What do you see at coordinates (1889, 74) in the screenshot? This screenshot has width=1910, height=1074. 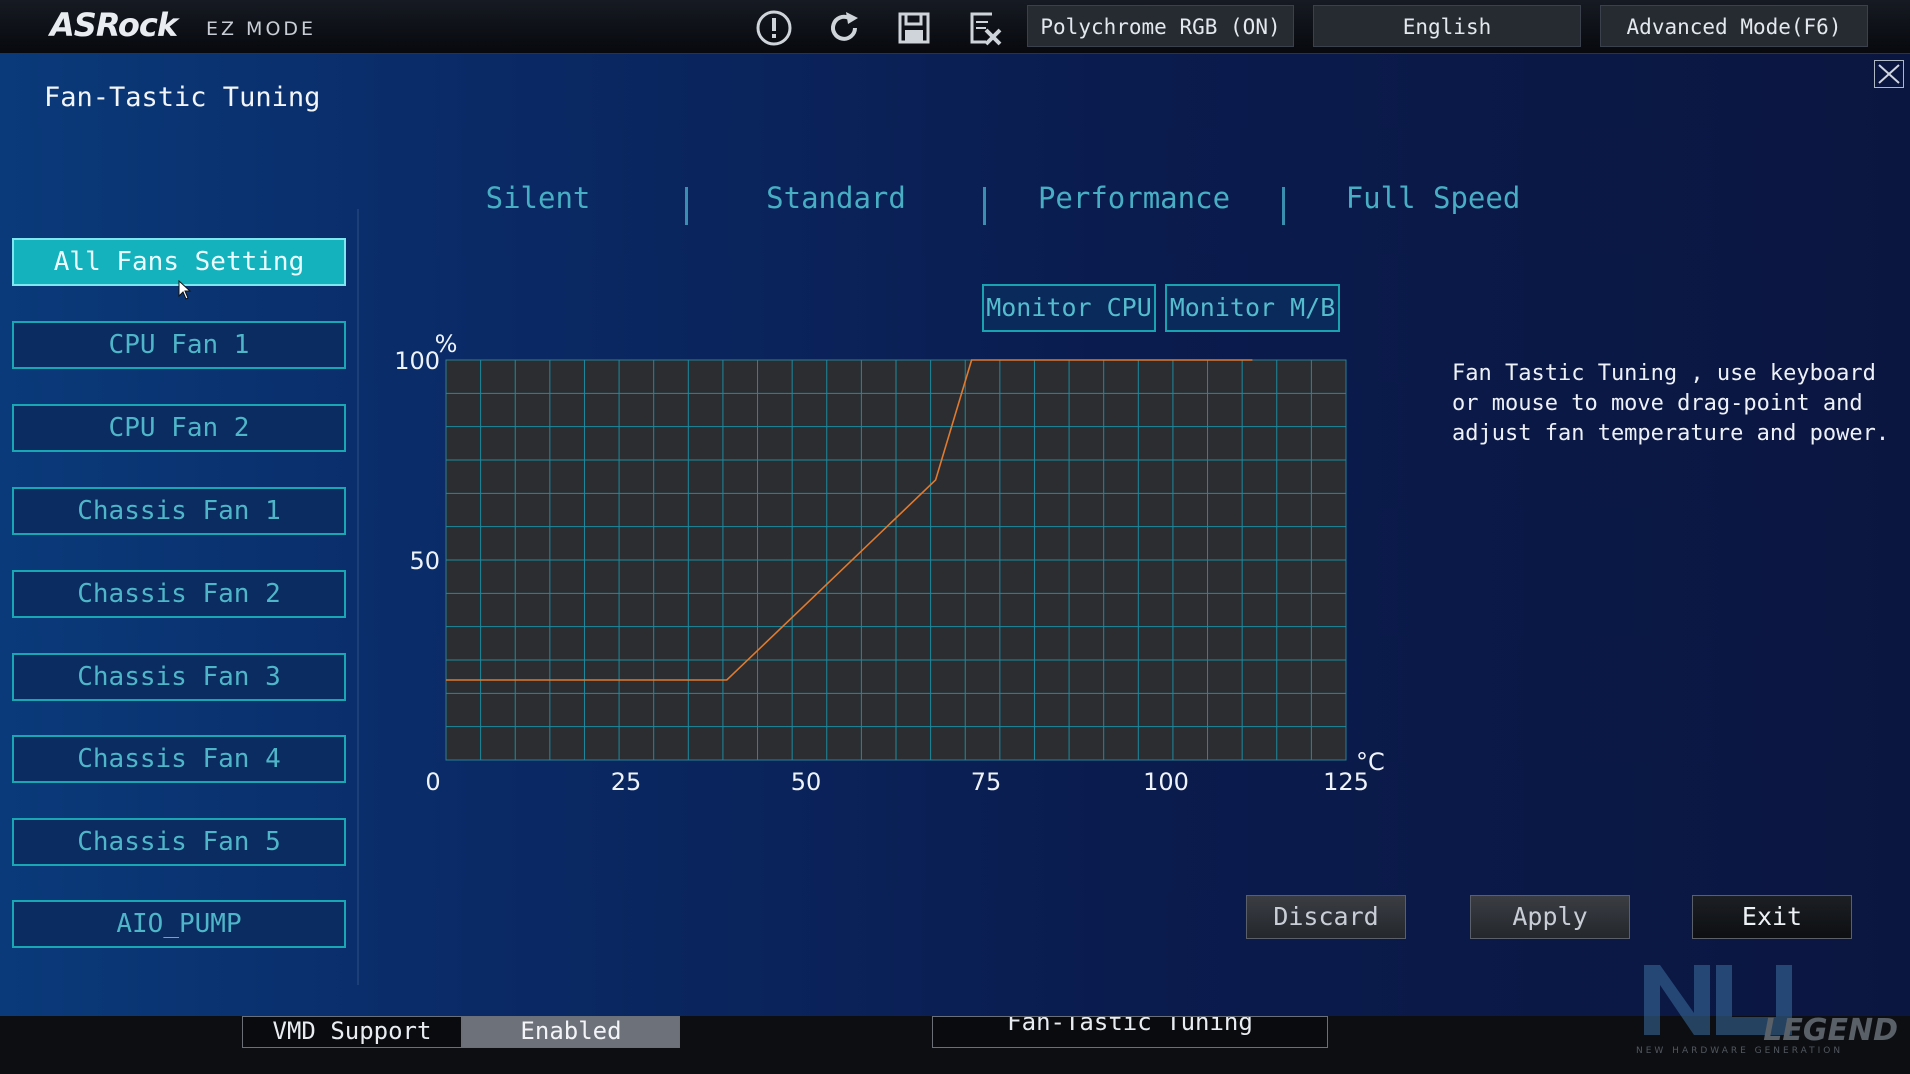 I see `close-icon` at bounding box center [1889, 74].